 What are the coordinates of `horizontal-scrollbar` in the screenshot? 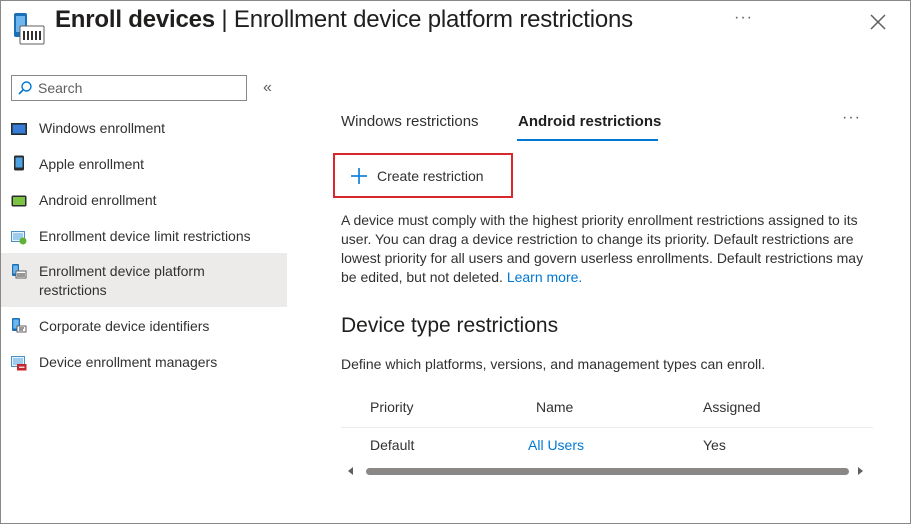 It's located at (607, 471).